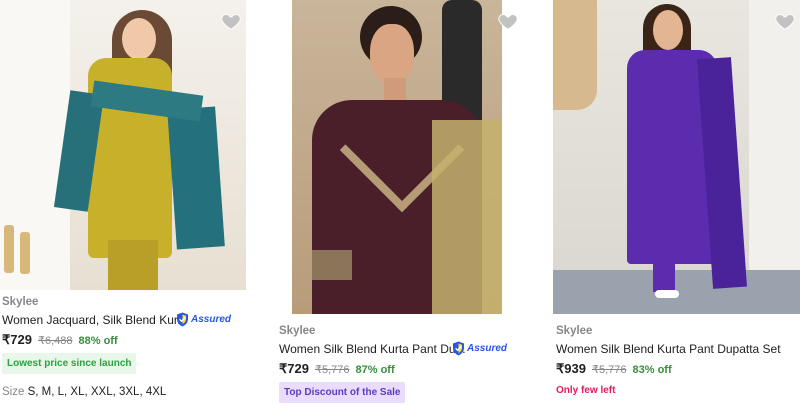 This screenshot has height=406, width=800. What do you see at coordinates (342, 392) in the screenshot?
I see `top-discount-tag: Top Discount of the Sale` at bounding box center [342, 392].